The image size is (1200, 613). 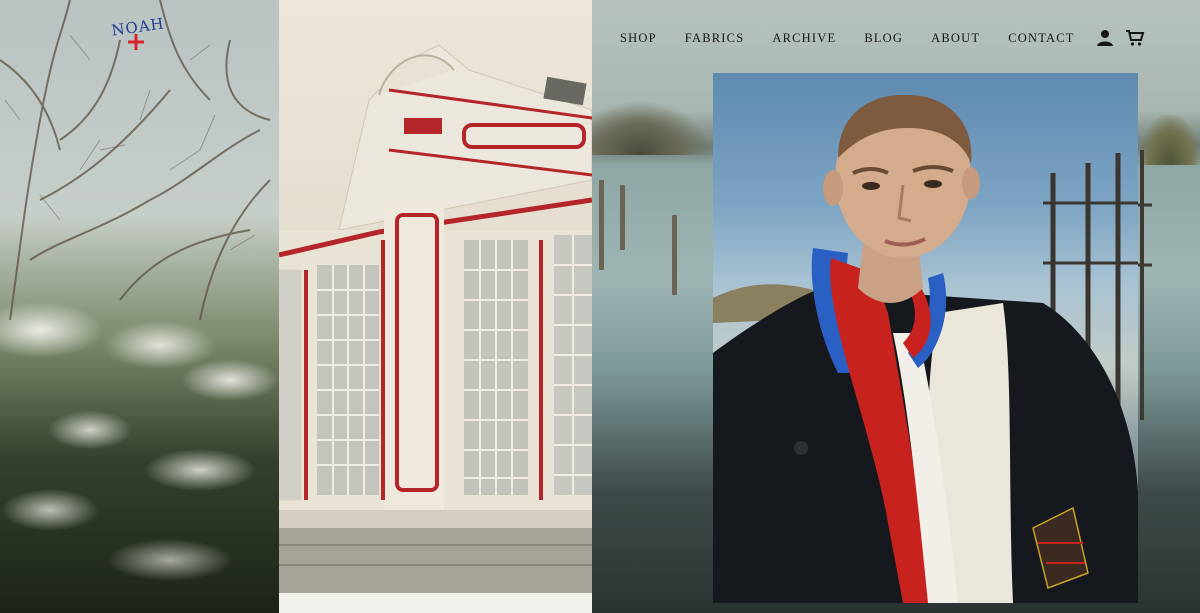 What do you see at coordinates (883, 38) in the screenshot?
I see `nav-blog: BLOG` at bounding box center [883, 38].